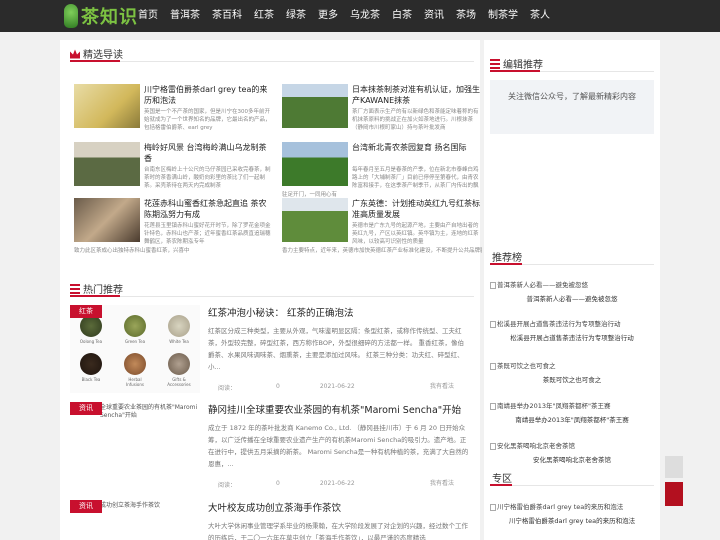 The width and height of the screenshot is (720, 540). What do you see at coordinates (278, 483) in the screenshot?
I see `reads-count: 0` at bounding box center [278, 483].